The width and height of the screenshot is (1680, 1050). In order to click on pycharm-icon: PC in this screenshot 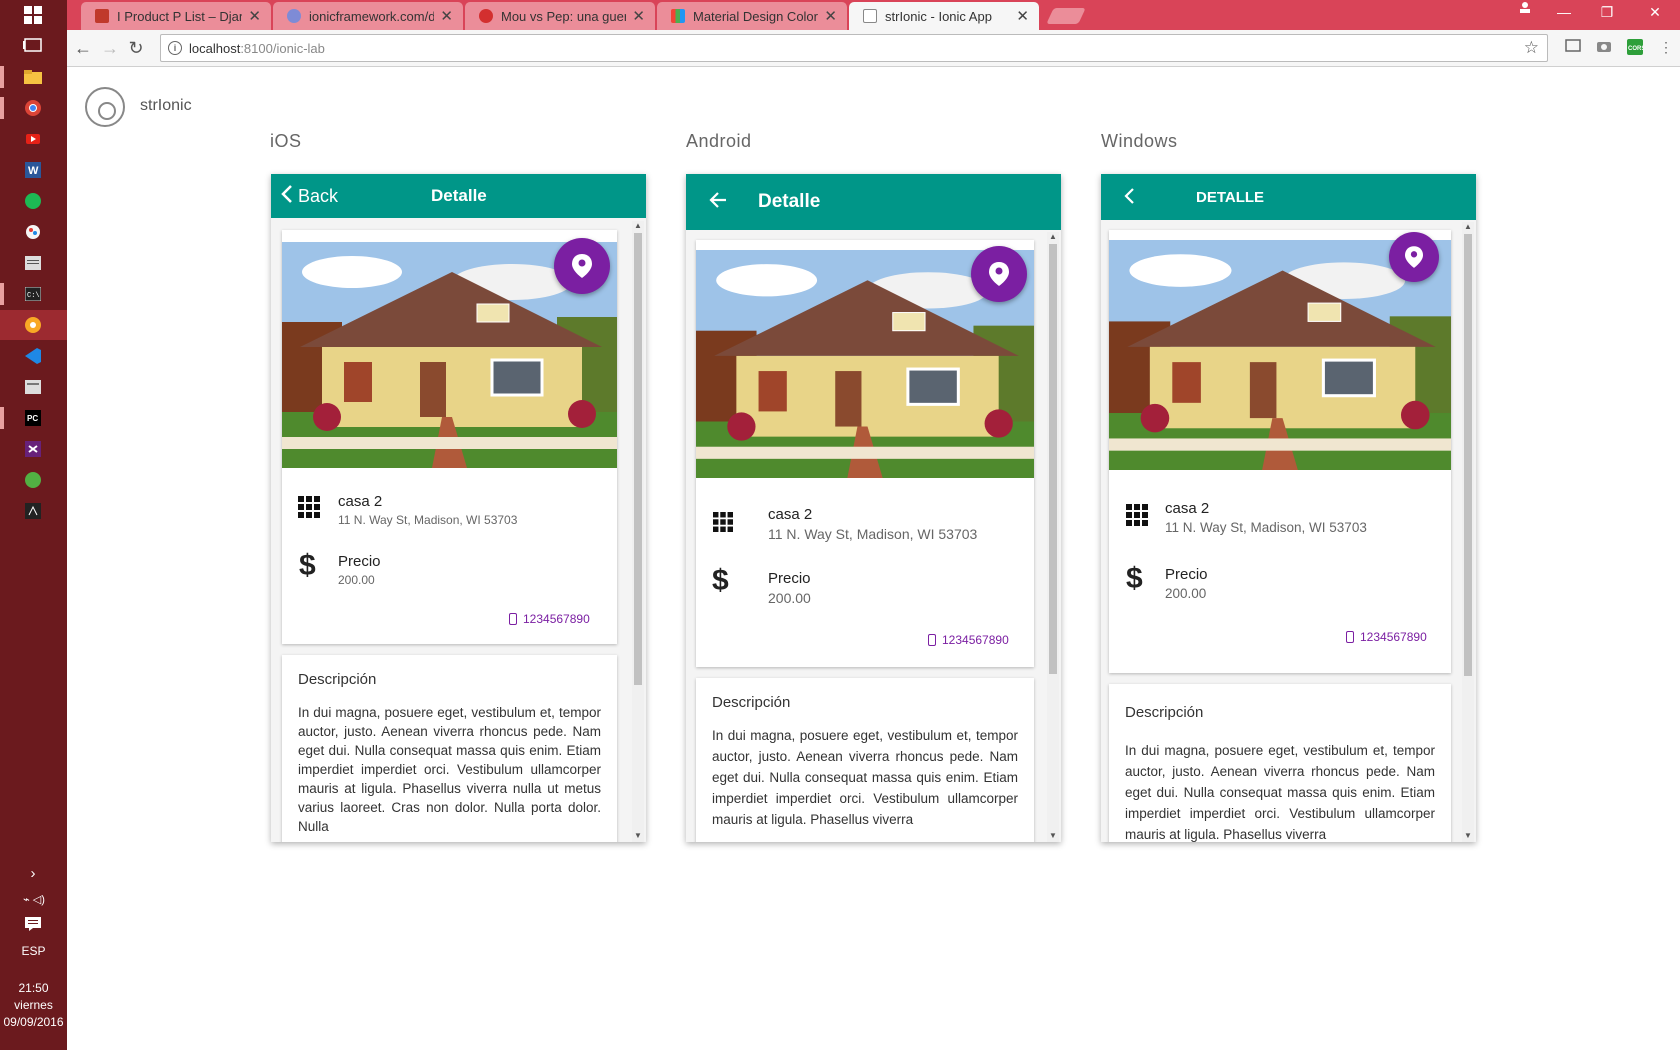, I will do `click(33, 418)`.